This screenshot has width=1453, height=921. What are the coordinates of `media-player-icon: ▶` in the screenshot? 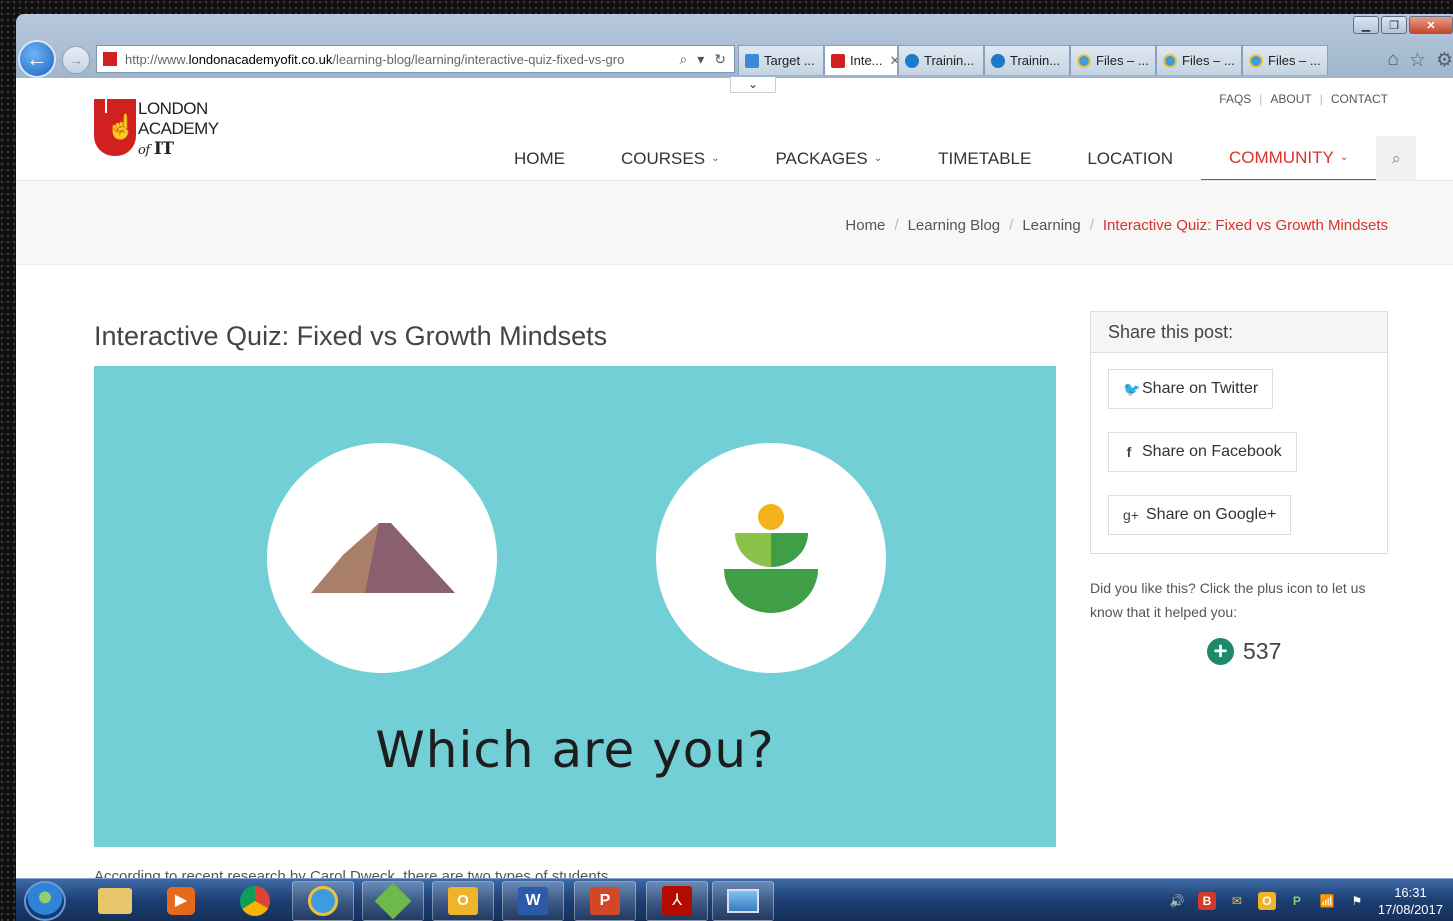 It's located at (181, 901).